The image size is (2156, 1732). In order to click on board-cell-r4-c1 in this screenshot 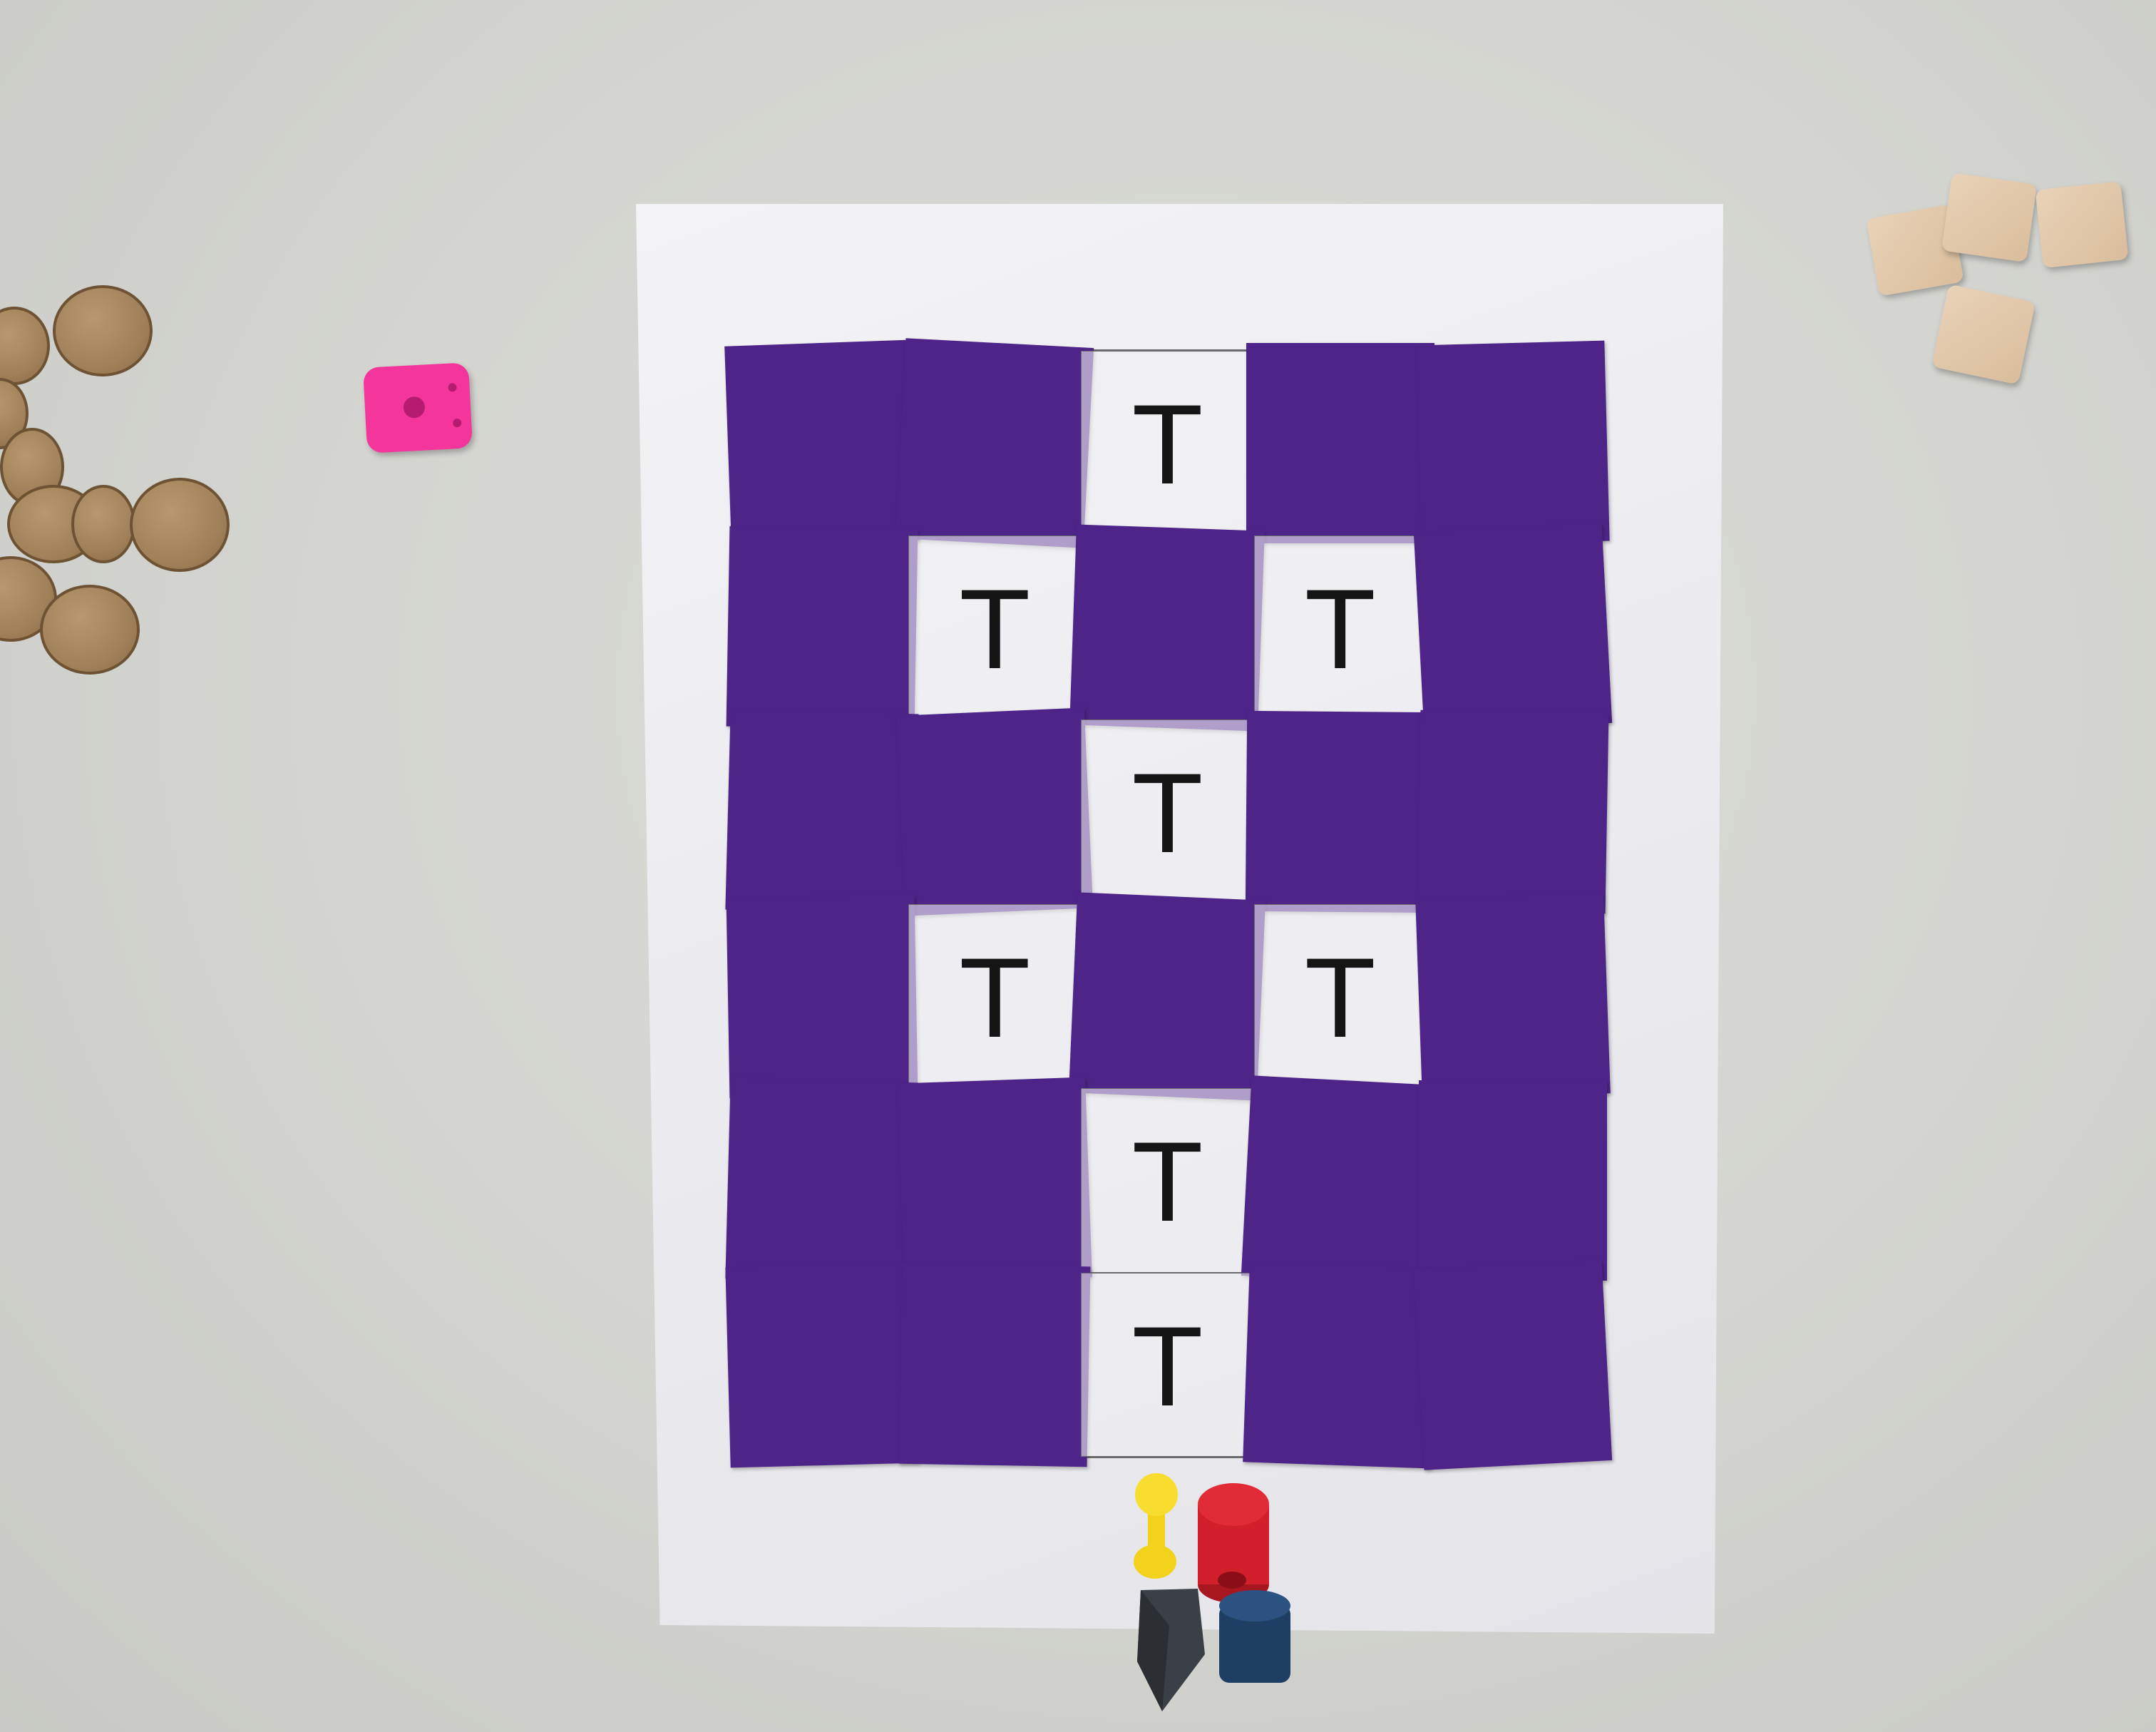, I will do `click(822, 996)`.